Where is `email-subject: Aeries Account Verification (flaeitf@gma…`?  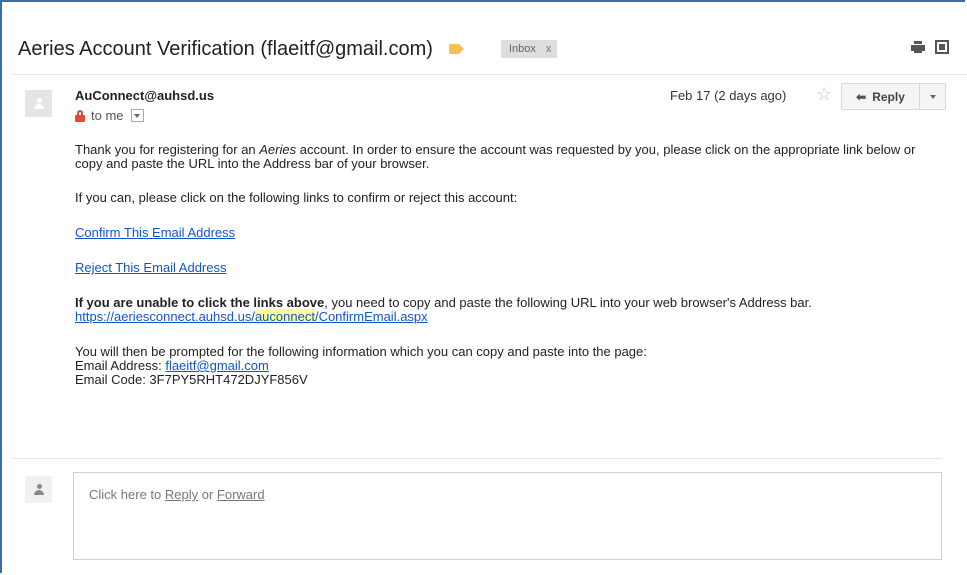
email-subject: Aeries Account Verification (flaeitf@gma… is located at coordinates (225, 48).